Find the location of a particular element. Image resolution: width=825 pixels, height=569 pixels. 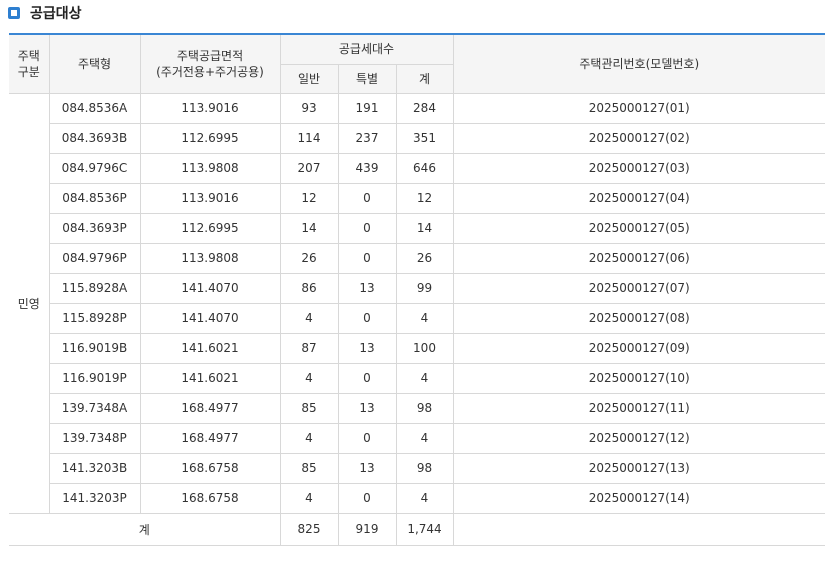

cell-mgmt-no: 2025000127(14) is located at coordinates (638, 498).